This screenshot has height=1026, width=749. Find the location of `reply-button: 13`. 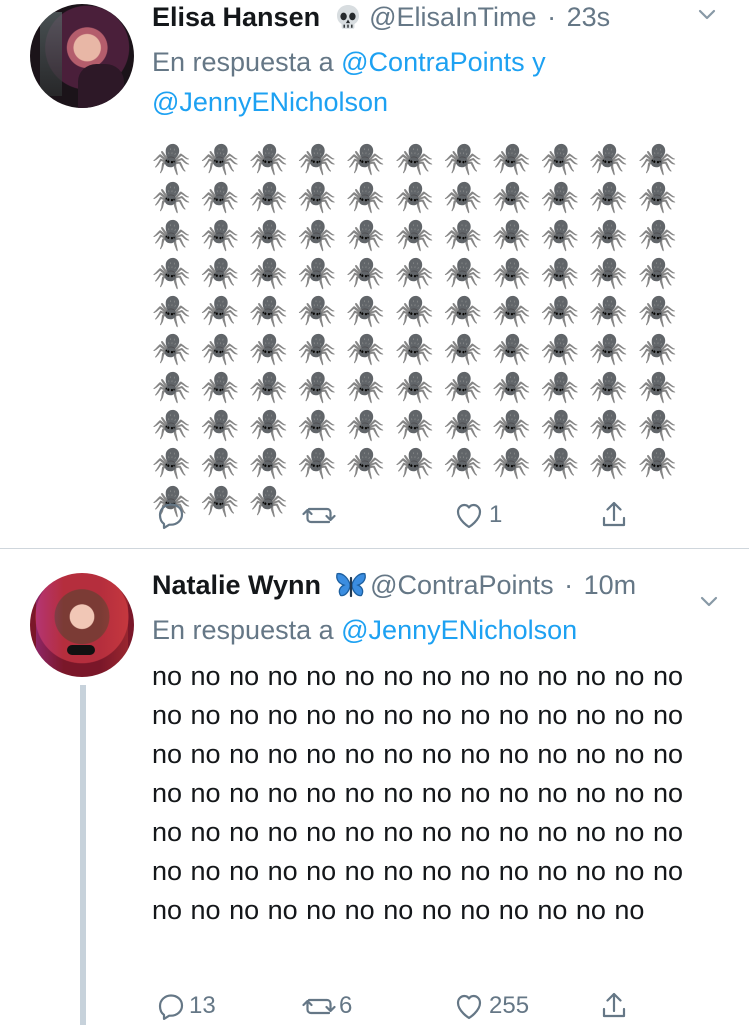

reply-button: 13 is located at coordinates (184, 1006).